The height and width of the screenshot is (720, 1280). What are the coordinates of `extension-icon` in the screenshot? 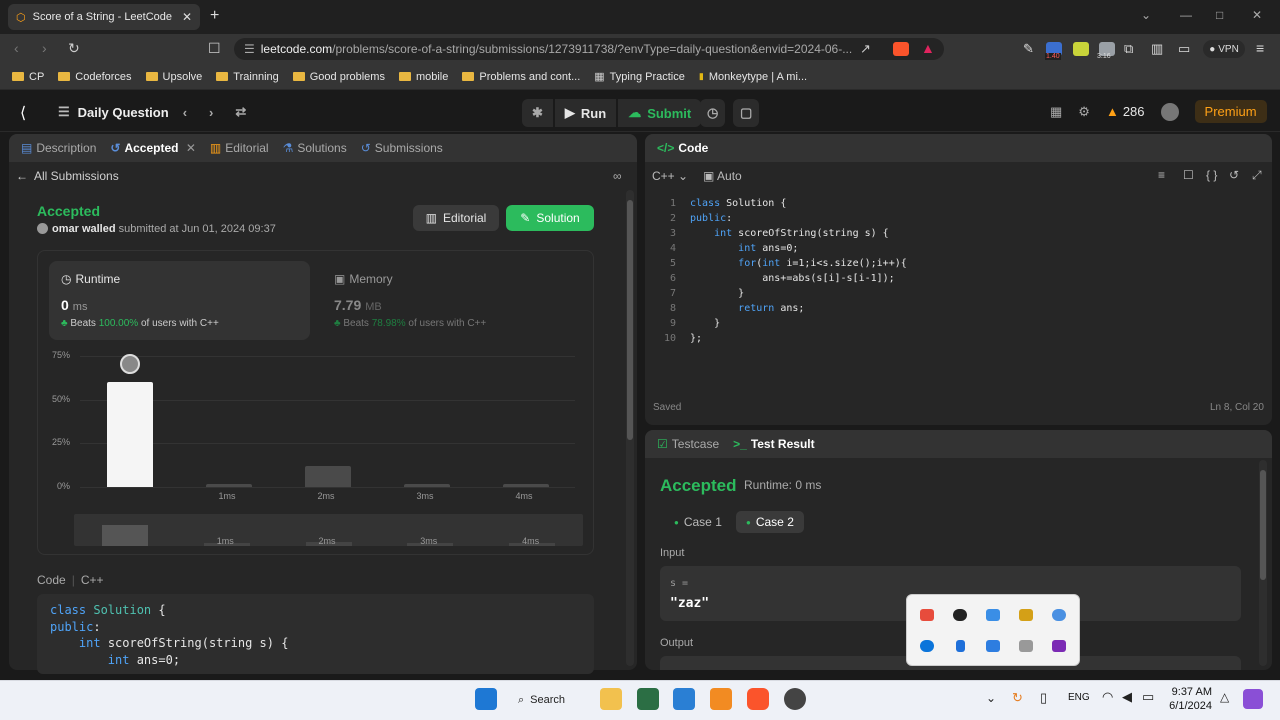 It's located at (1081, 49).